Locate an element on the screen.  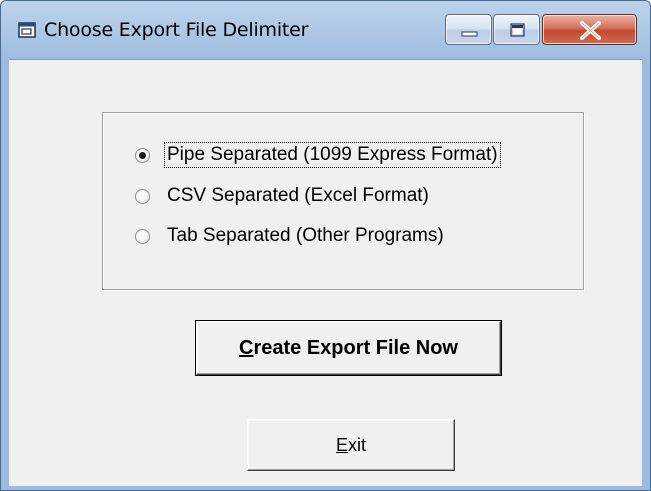
radio-option-pipe: Pipe Separated (1099 Express Format) is located at coordinates (318, 155).